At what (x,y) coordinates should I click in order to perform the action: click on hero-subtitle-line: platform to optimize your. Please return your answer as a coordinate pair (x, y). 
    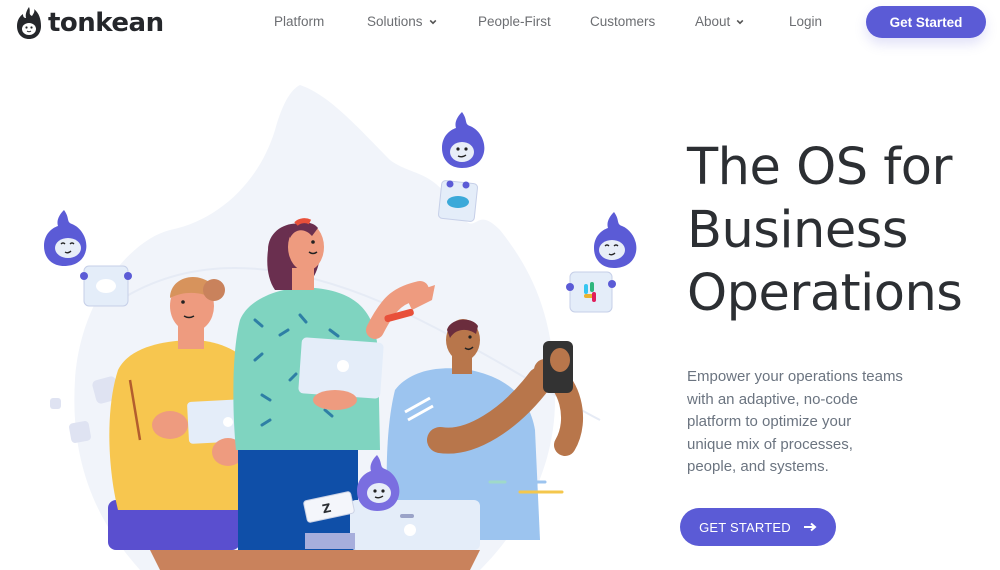
    Looking at the image, I should click on (769, 421).